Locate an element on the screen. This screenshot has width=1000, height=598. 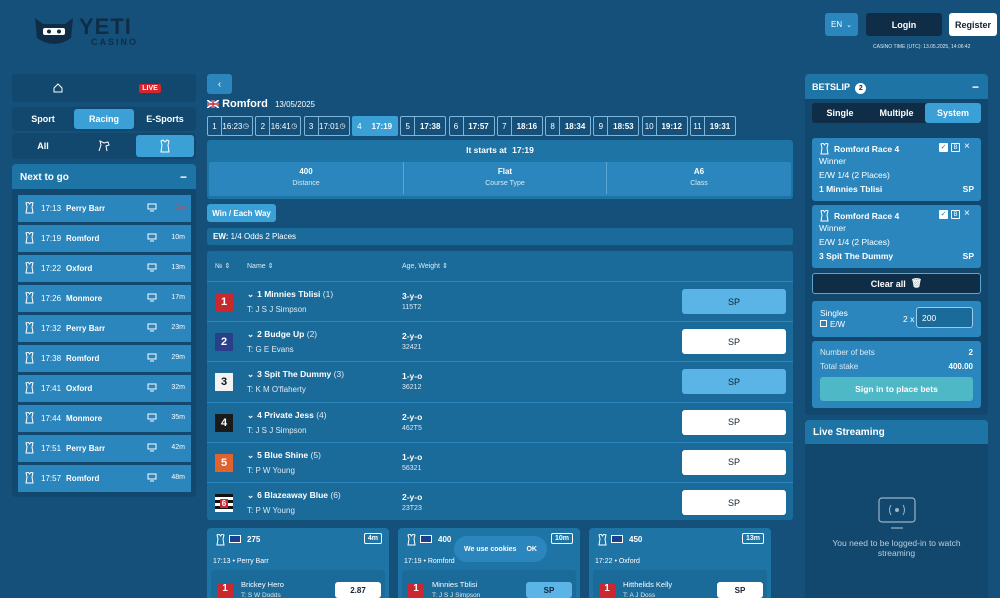
card-runner-trainer: T: A J Doss is located at coordinates (639, 595).